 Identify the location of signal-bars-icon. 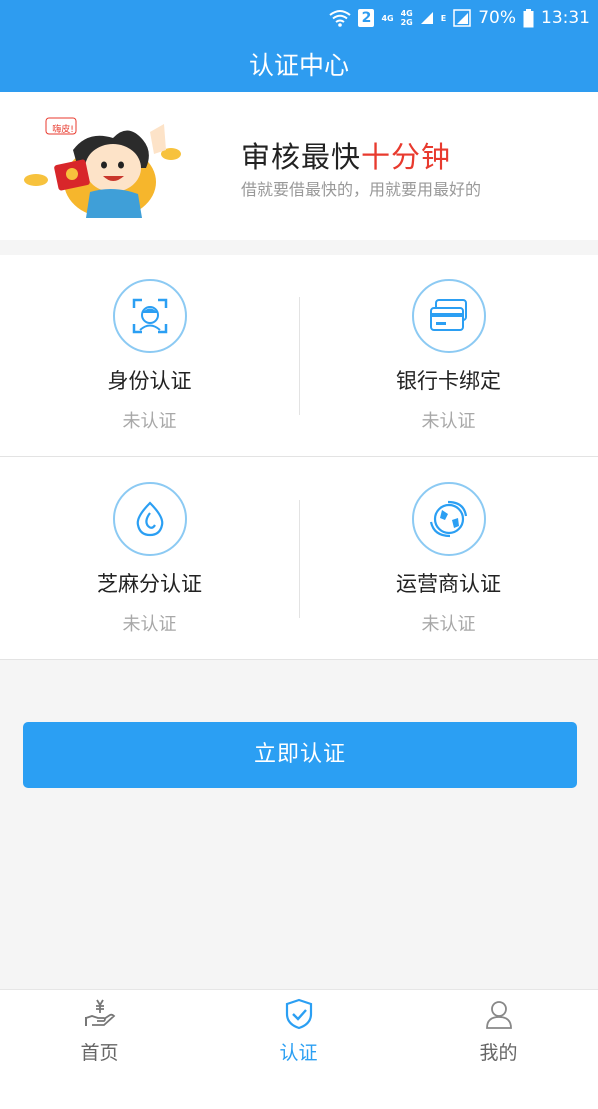
(427, 18).